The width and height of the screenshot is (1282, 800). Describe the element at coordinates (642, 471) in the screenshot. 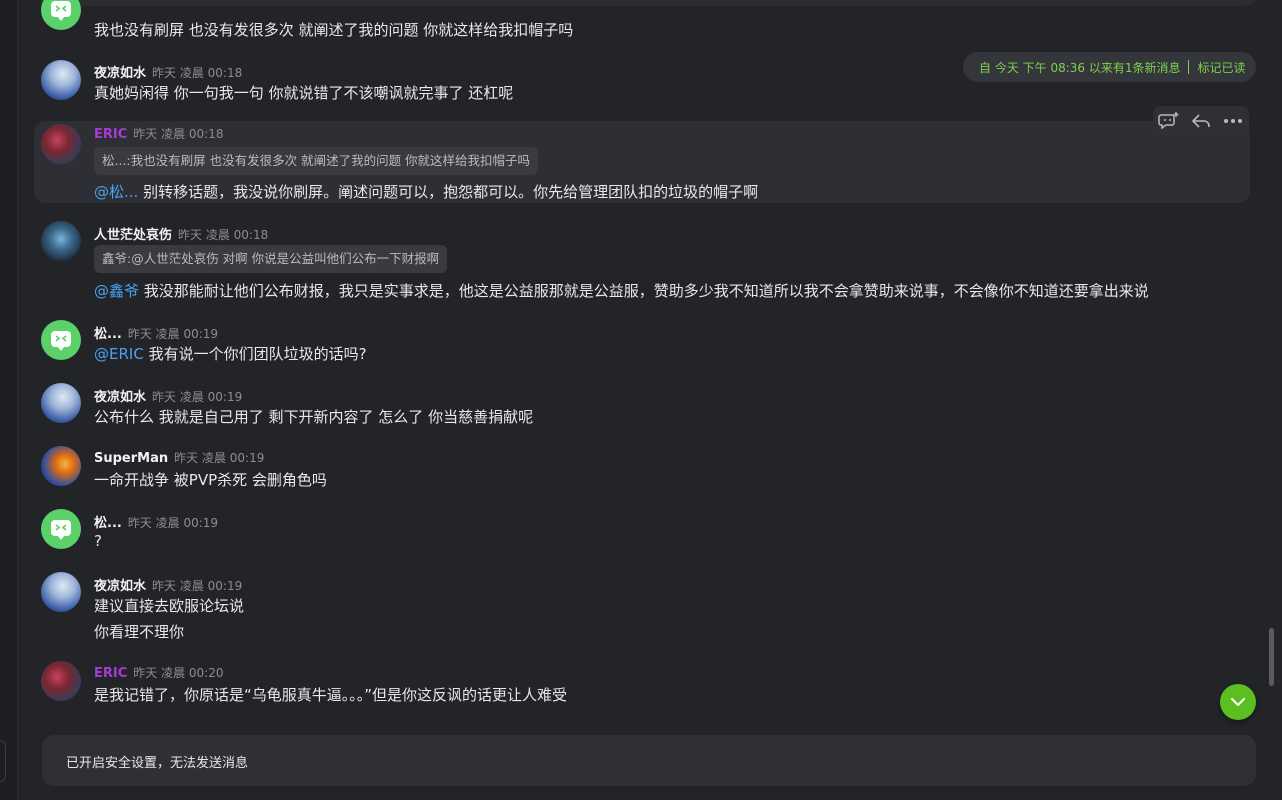

I see `message-item: SuperMan 昨天 凌晨 00:19 一命开战争 被PVP杀死 会删角色吗` at that location.